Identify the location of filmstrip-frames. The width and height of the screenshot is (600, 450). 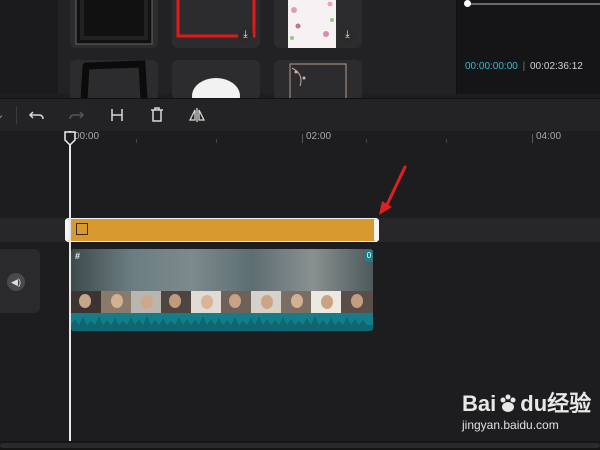
(222, 302).